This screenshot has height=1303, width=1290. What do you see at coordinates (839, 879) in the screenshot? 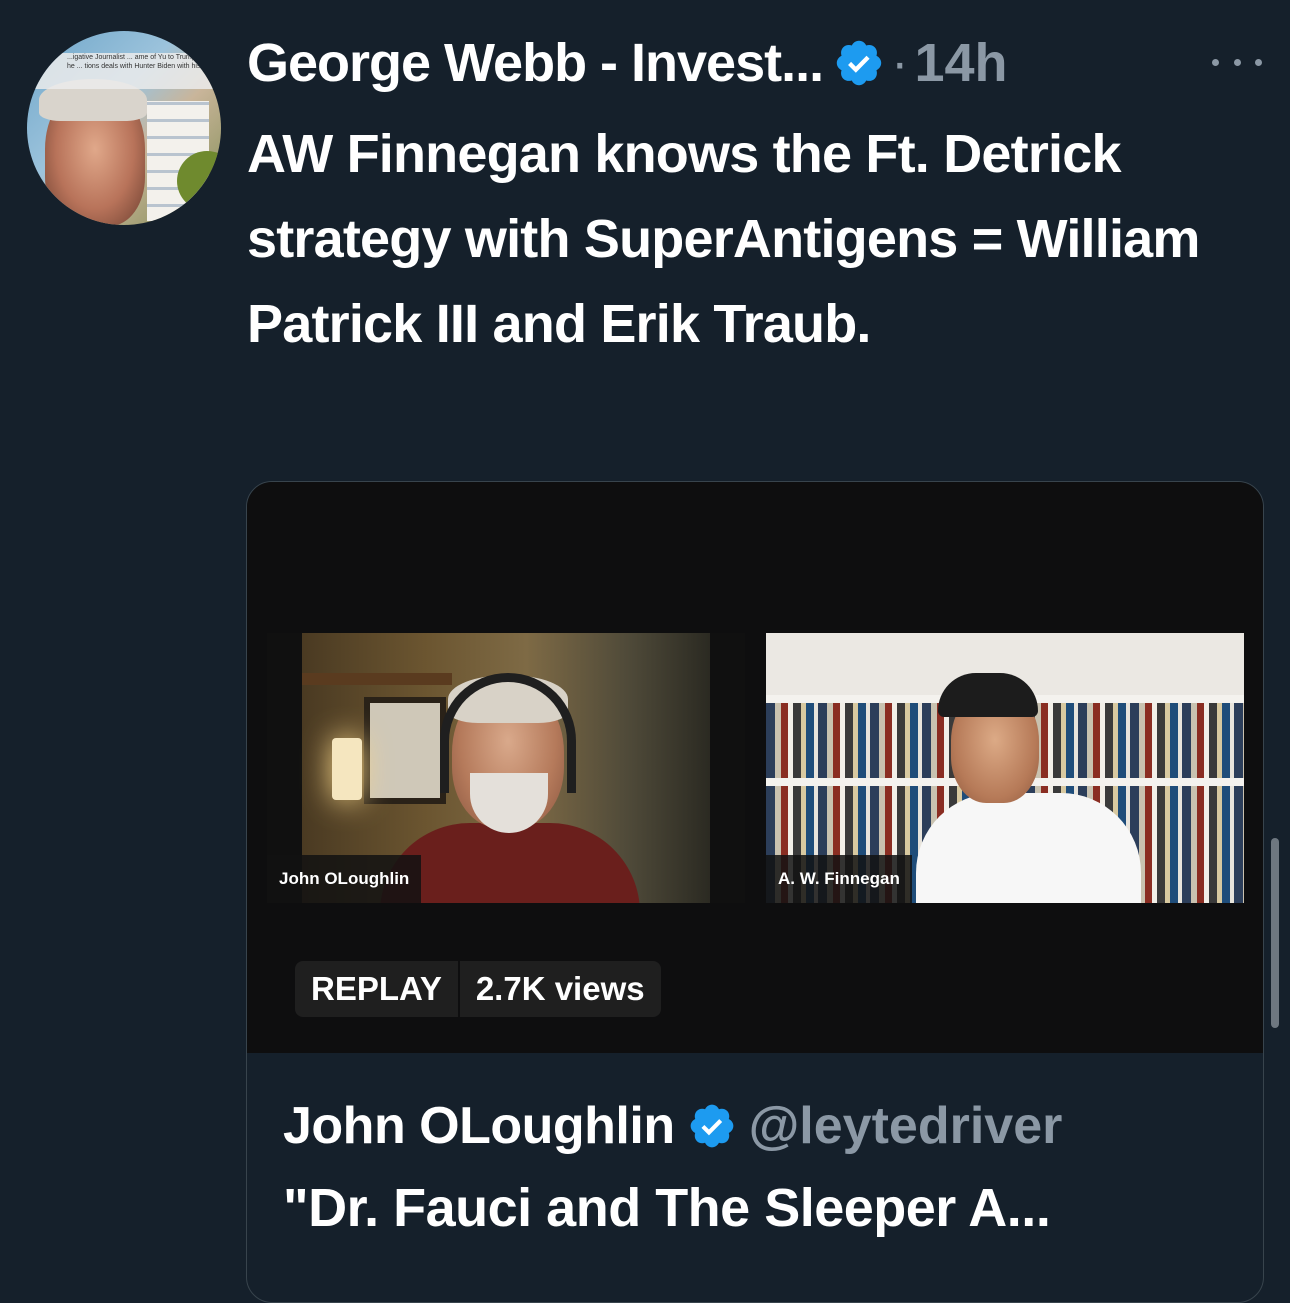
I see `participant-name-label: A. W. Finnegan` at bounding box center [839, 879].